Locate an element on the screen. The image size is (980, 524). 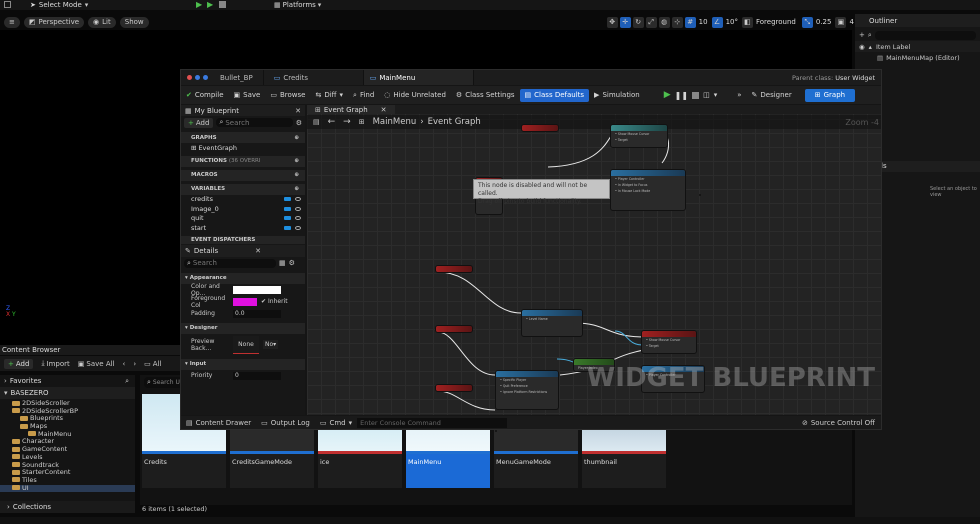
rotate-icon: ↻ is located at coordinates (638, 22).